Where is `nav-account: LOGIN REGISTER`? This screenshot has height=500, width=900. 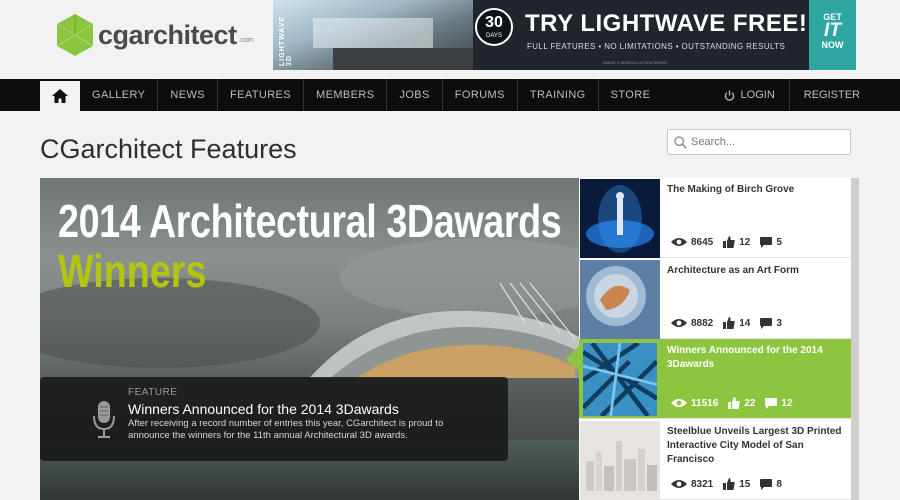
nav-account: LOGIN REGISTER is located at coordinates (785, 95).